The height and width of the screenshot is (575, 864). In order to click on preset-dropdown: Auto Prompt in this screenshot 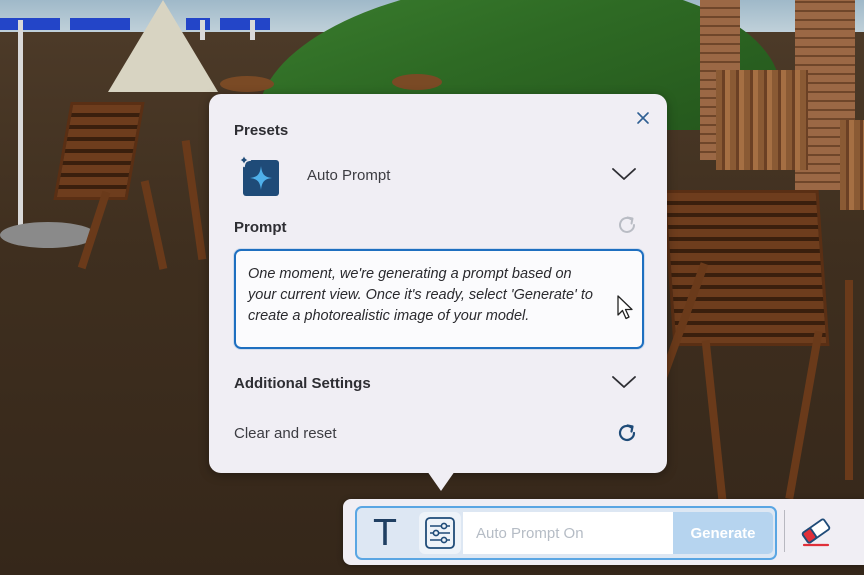, I will do `click(438, 175)`.